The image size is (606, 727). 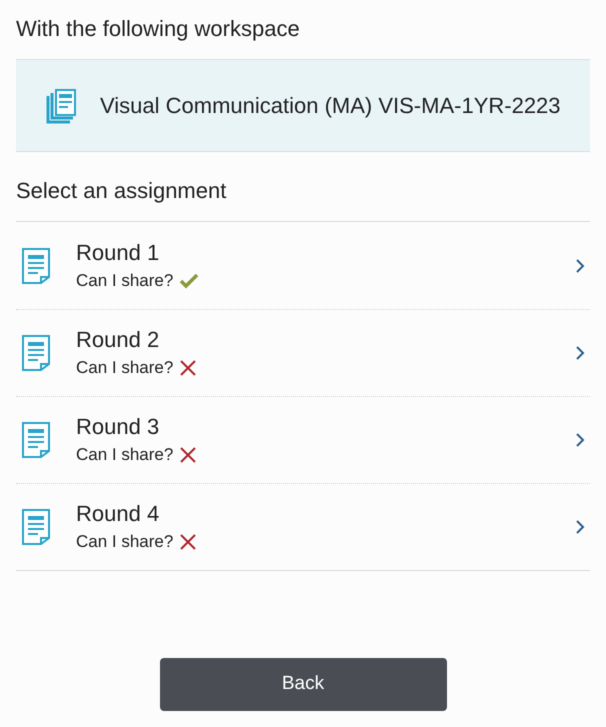 I want to click on assignment-title: Round 3, so click(x=118, y=427).